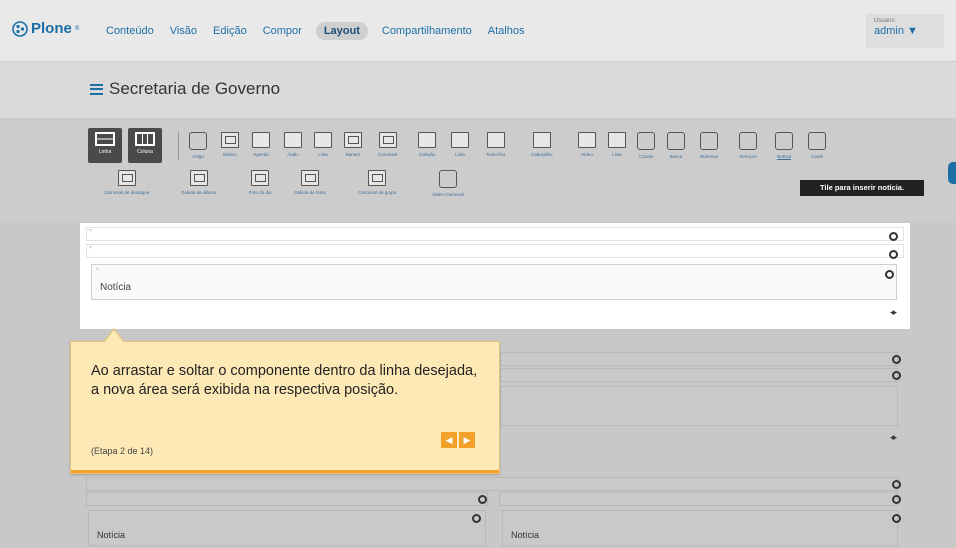 The width and height of the screenshot is (956, 548). I want to click on numbers-icon, so click(709, 141).